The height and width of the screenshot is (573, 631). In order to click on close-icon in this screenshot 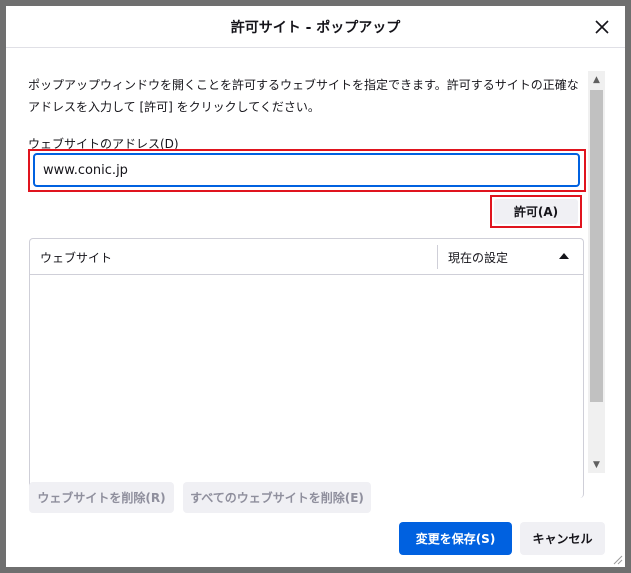, I will do `click(602, 27)`.